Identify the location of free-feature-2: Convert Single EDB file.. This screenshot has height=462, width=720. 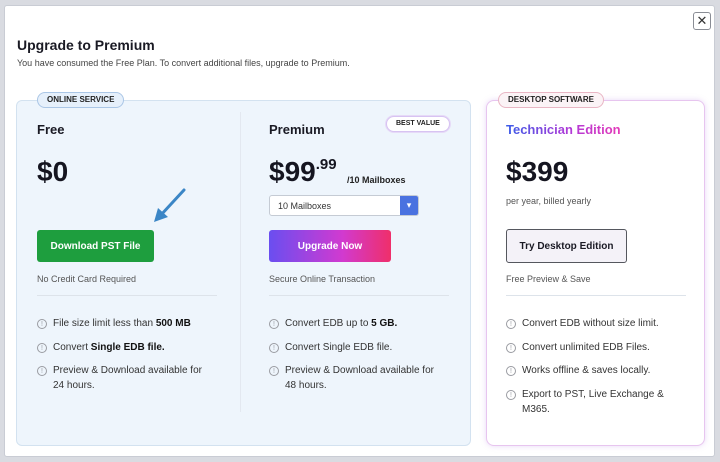
(109, 347).